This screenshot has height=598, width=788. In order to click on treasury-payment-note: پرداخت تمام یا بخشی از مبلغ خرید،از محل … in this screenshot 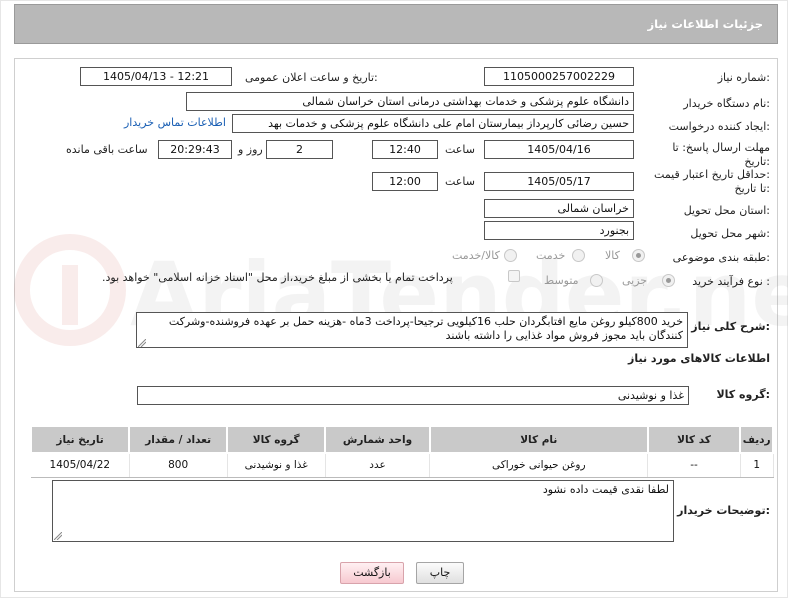, I will do `click(277, 277)`.